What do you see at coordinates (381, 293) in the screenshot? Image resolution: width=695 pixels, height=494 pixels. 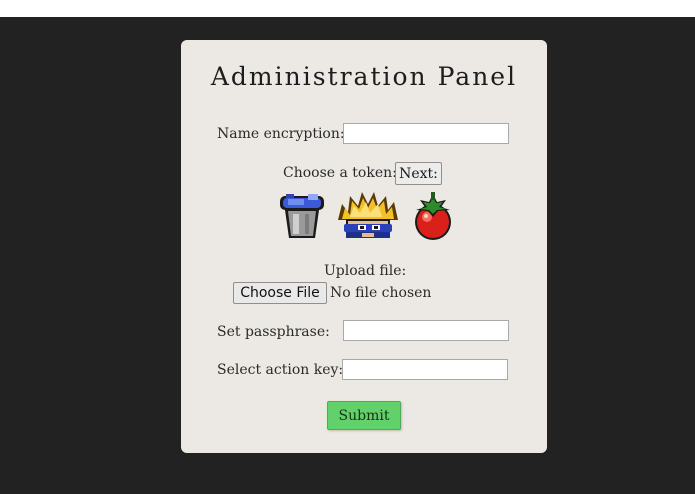 I see `no-file-chosen-text: No file chosen` at bounding box center [381, 293].